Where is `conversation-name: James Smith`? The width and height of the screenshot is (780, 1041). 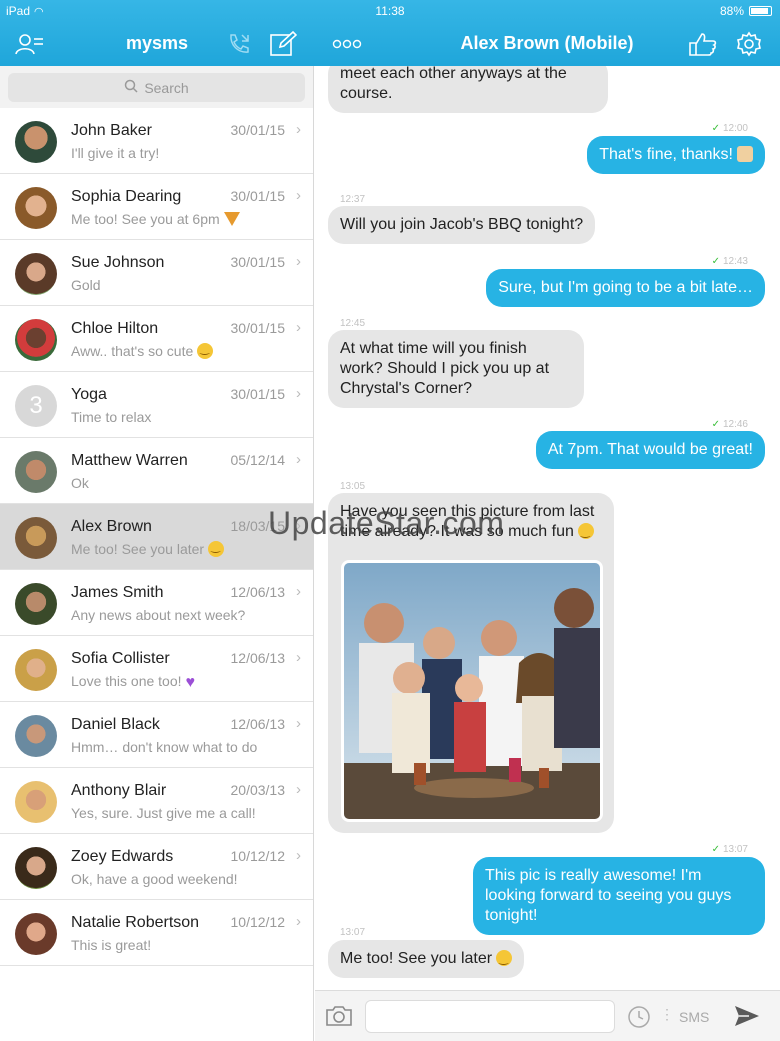
conversation-name: James Smith is located at coordinates (117, 592).